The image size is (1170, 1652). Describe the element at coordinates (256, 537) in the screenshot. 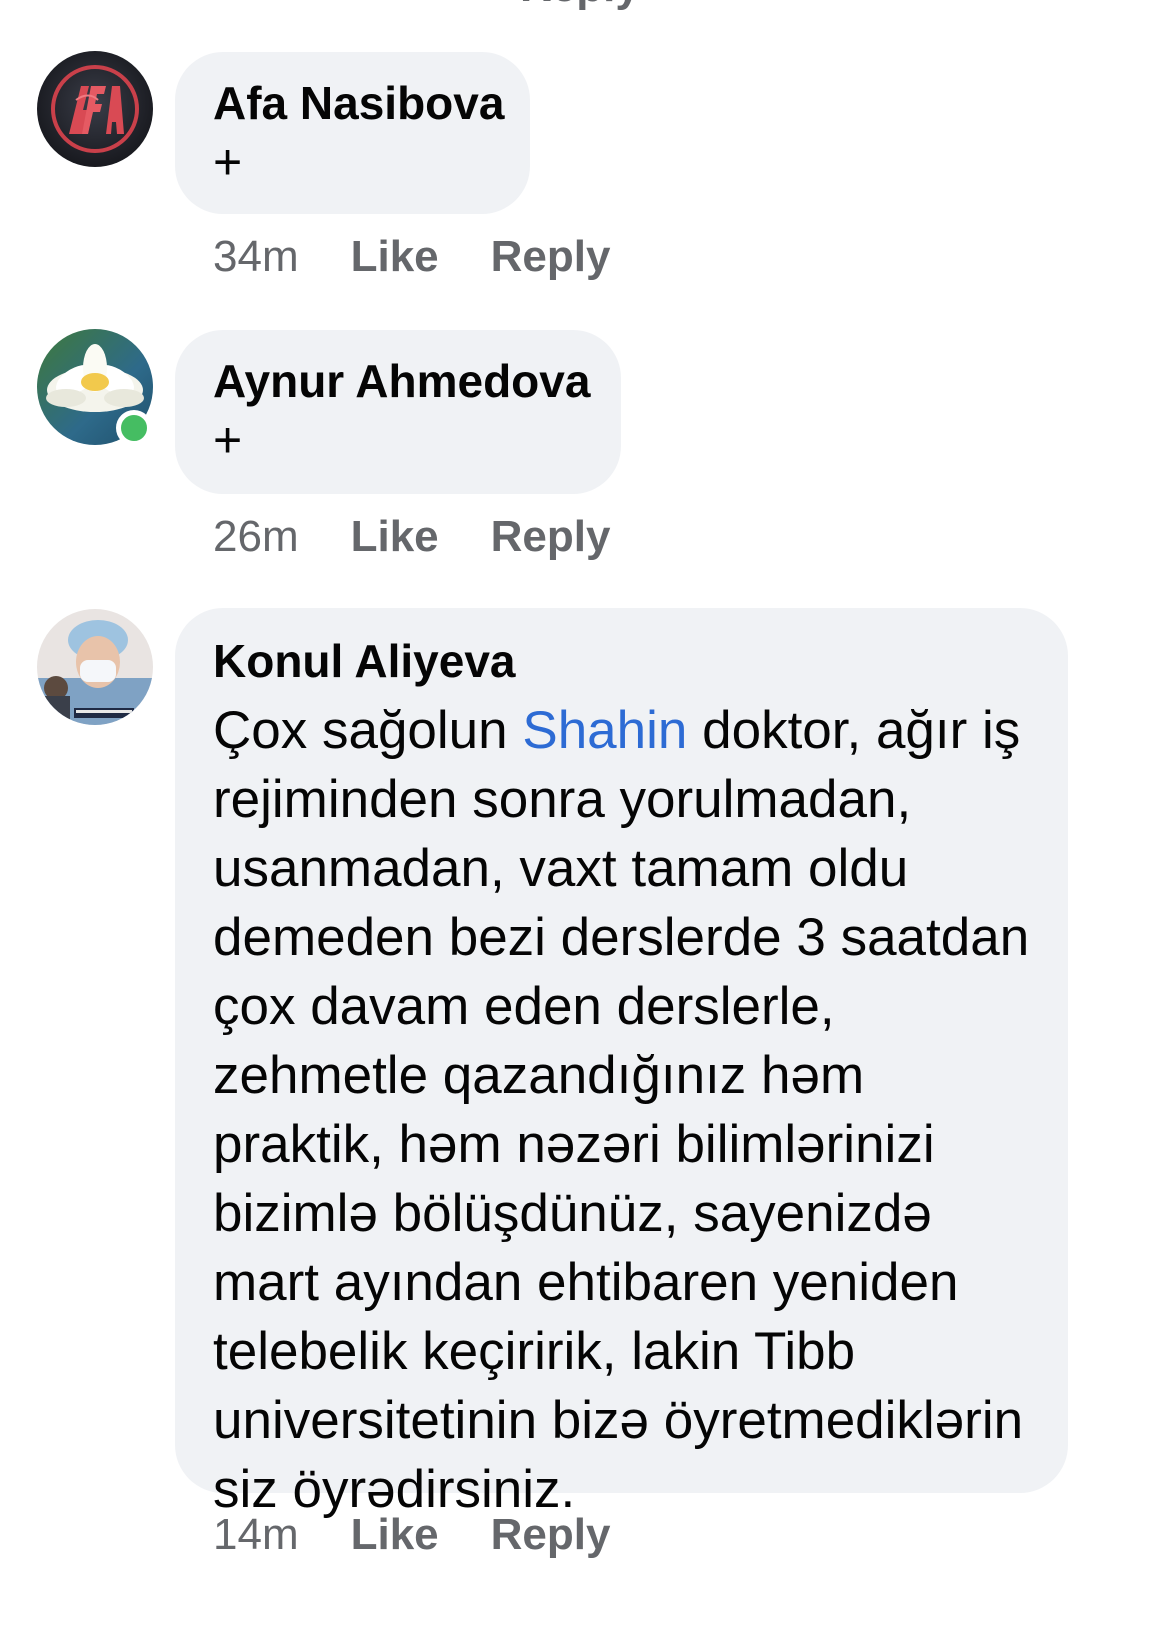

I see `comment-timestamp: 26m` at that location.